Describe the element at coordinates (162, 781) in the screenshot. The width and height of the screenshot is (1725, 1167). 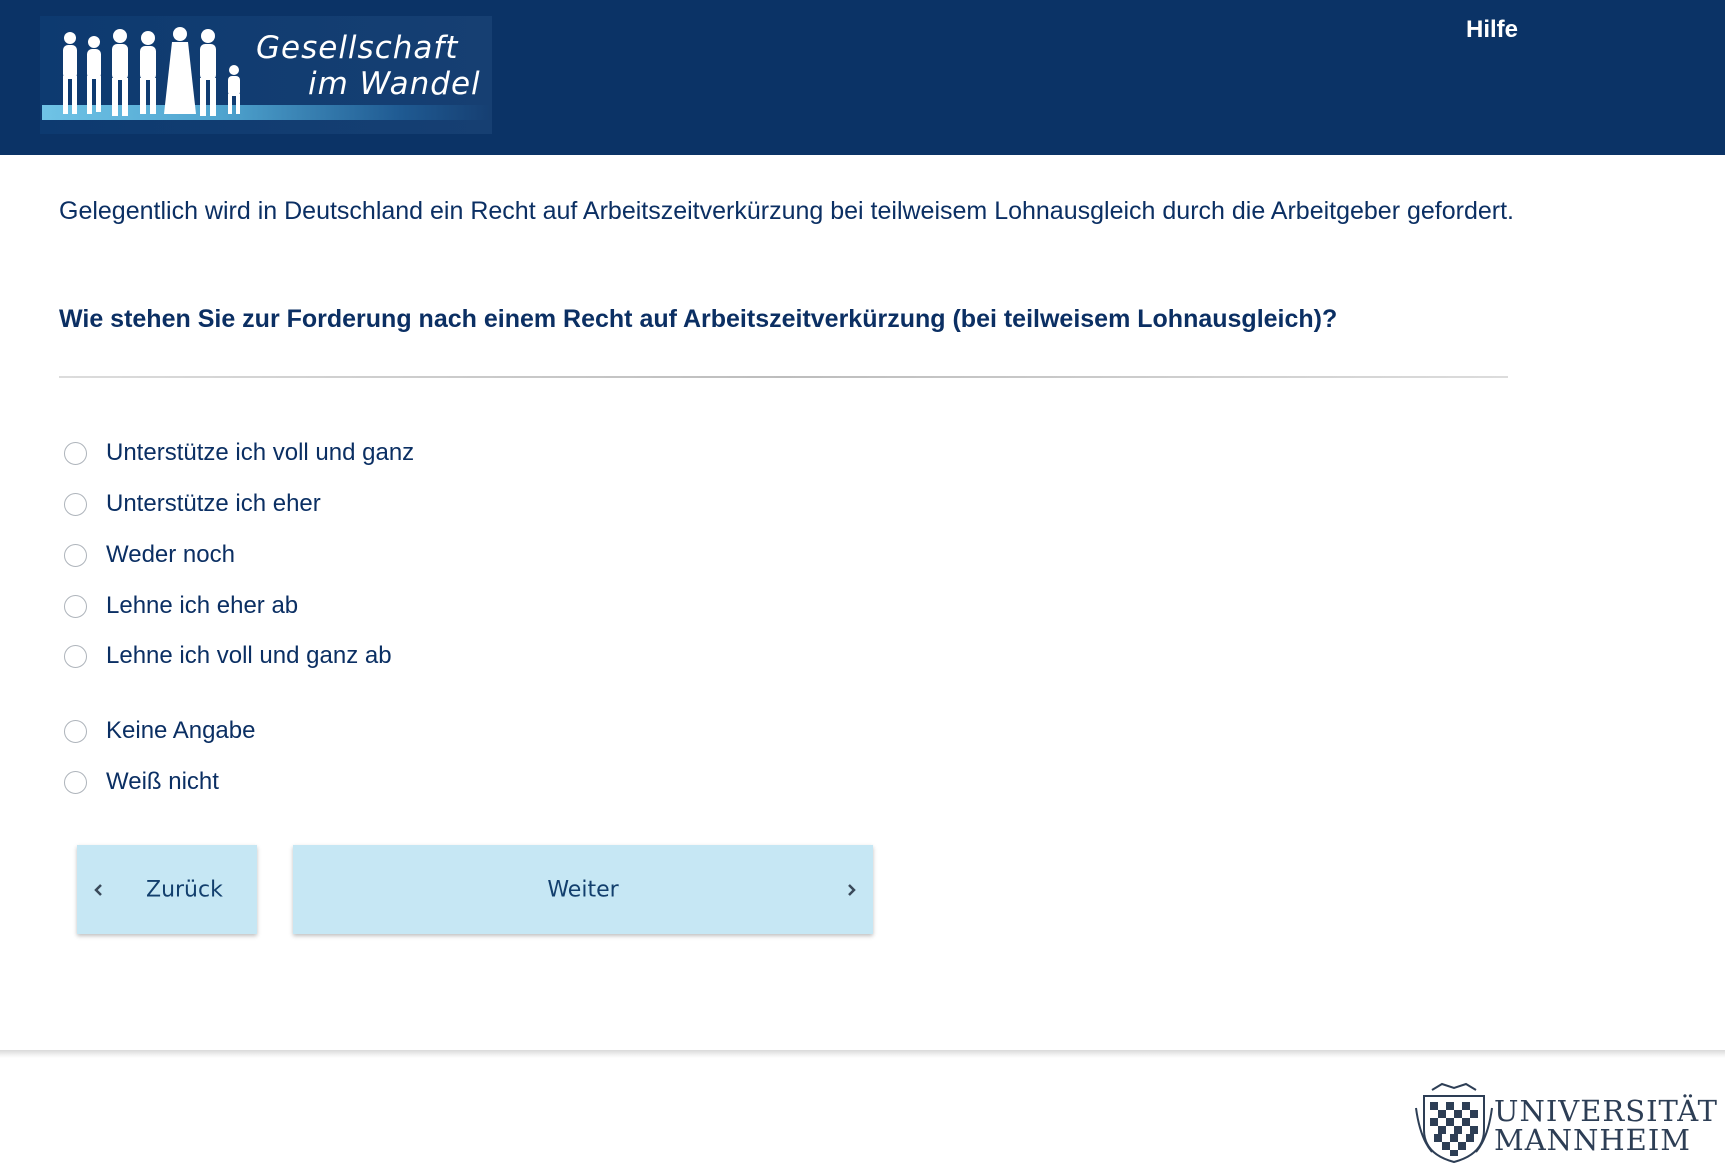
I see `option-label: Weiß nicht` at that location.